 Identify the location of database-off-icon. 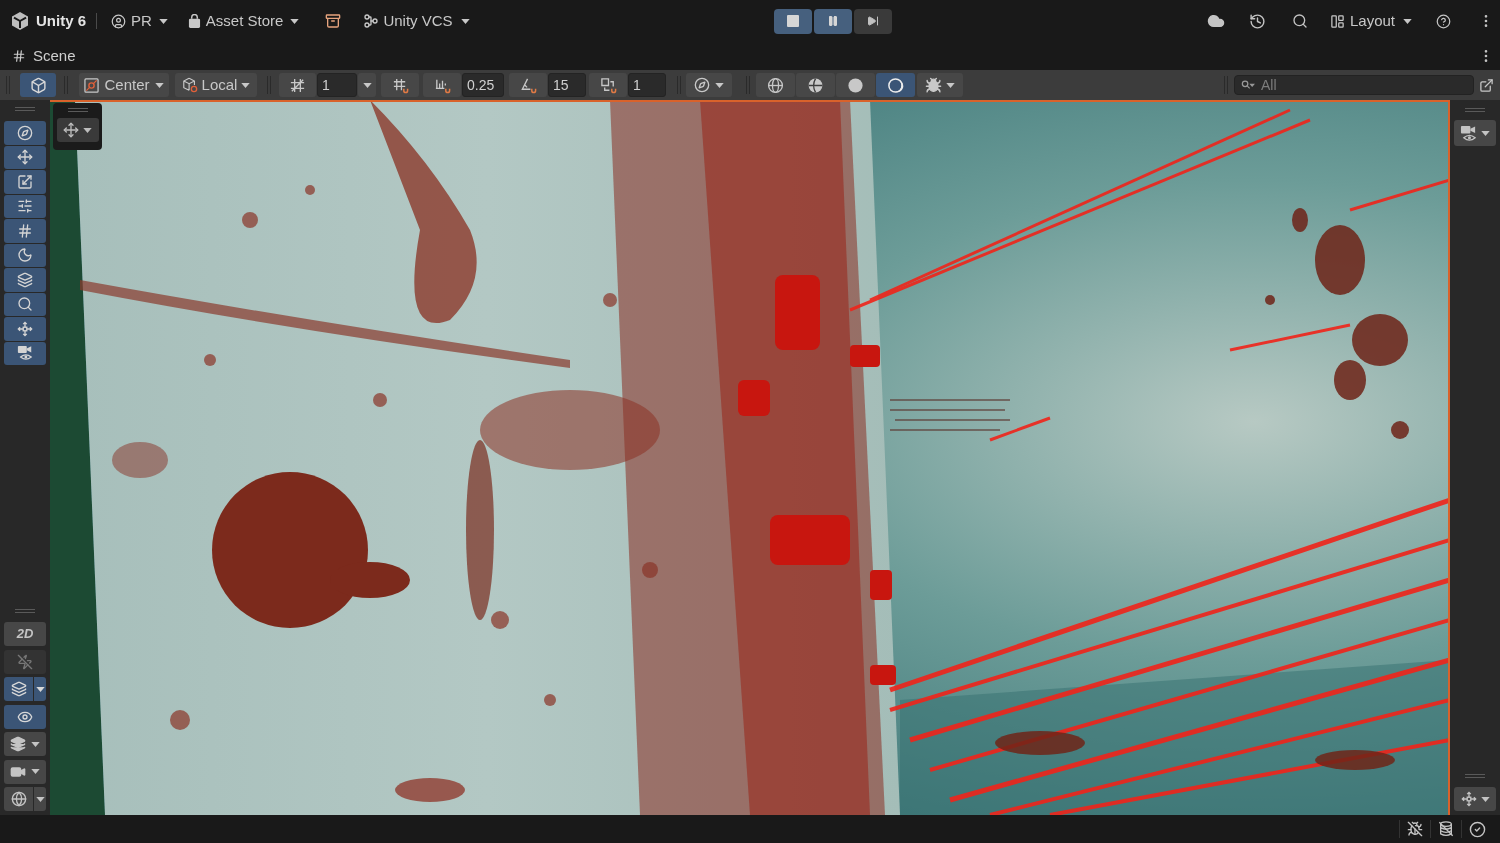
(1446, 829).